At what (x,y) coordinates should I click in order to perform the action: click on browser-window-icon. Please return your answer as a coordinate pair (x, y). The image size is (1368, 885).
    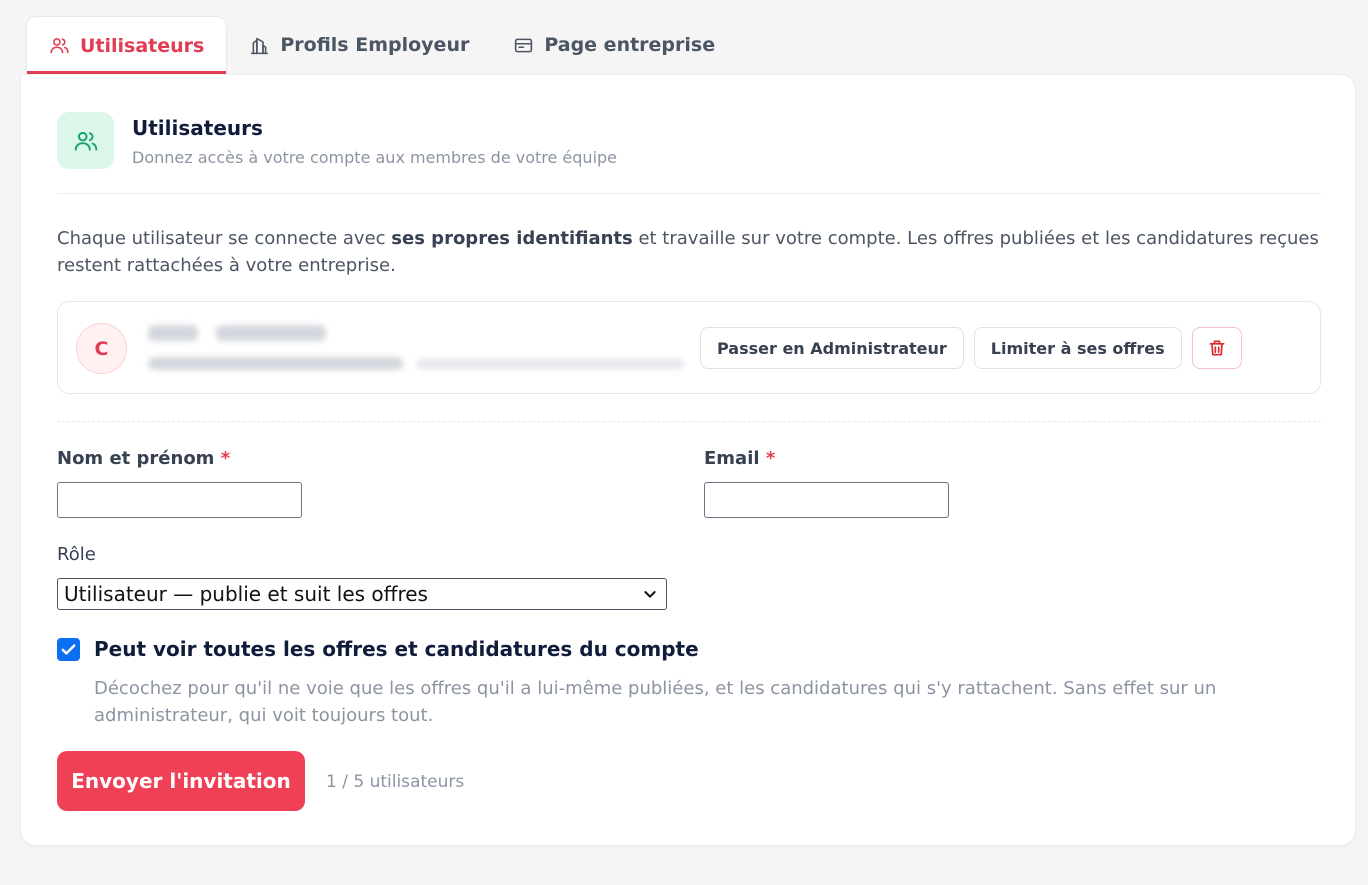
    Looking at the image, I should click on (524, 45).